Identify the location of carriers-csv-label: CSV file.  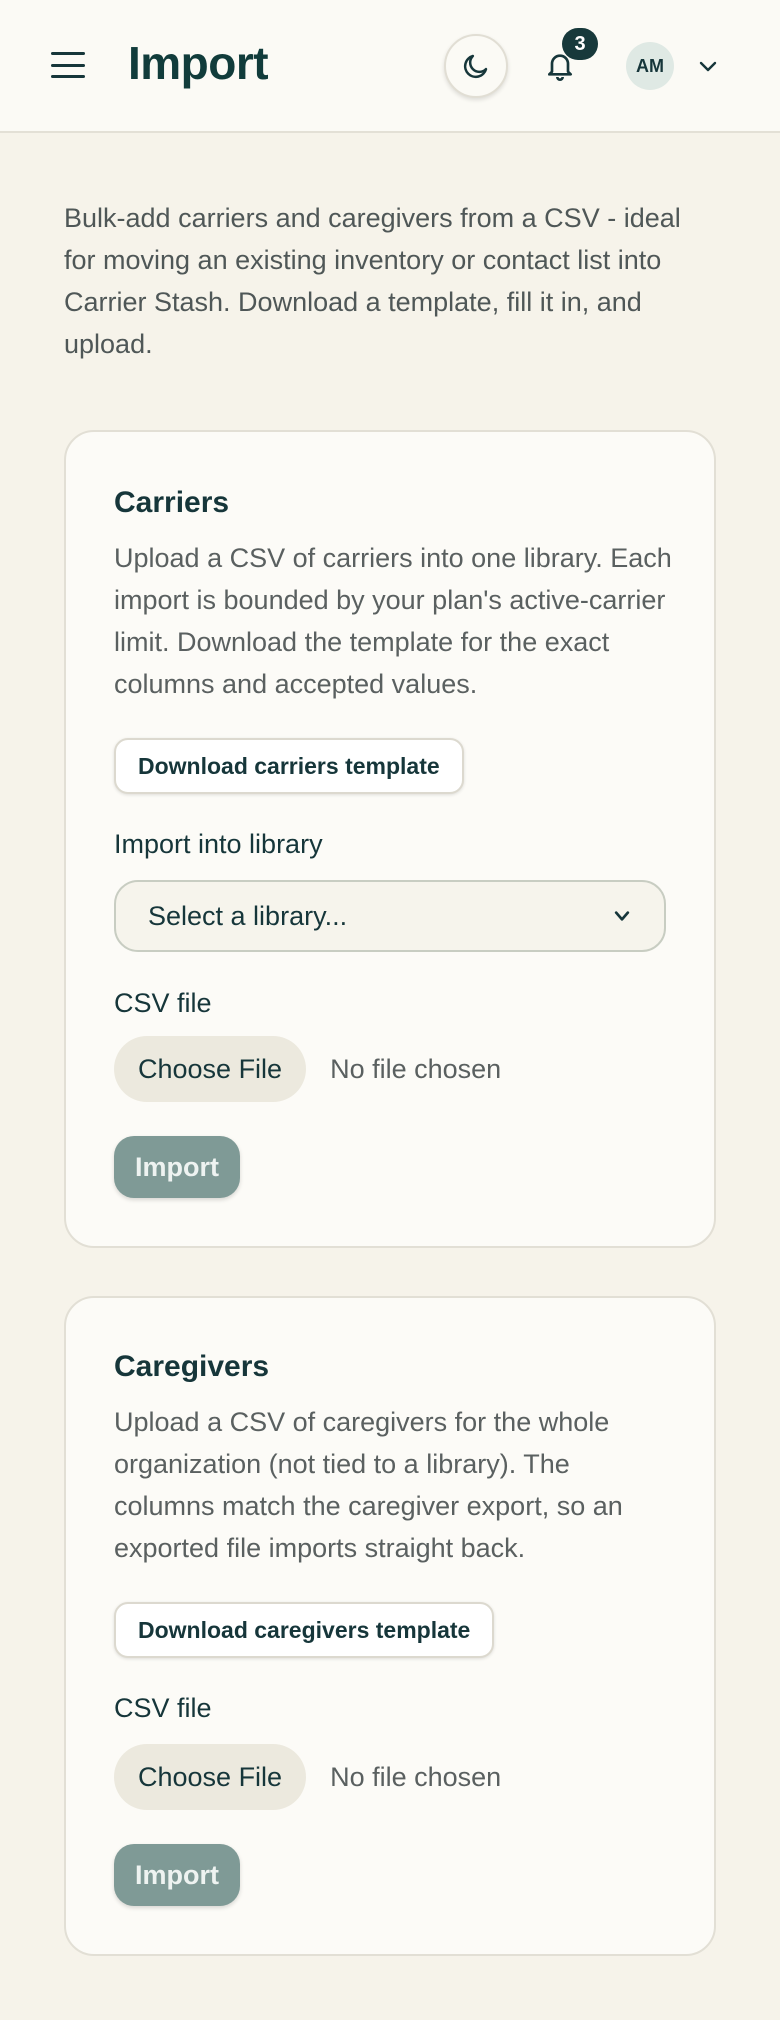
(163, 1003).